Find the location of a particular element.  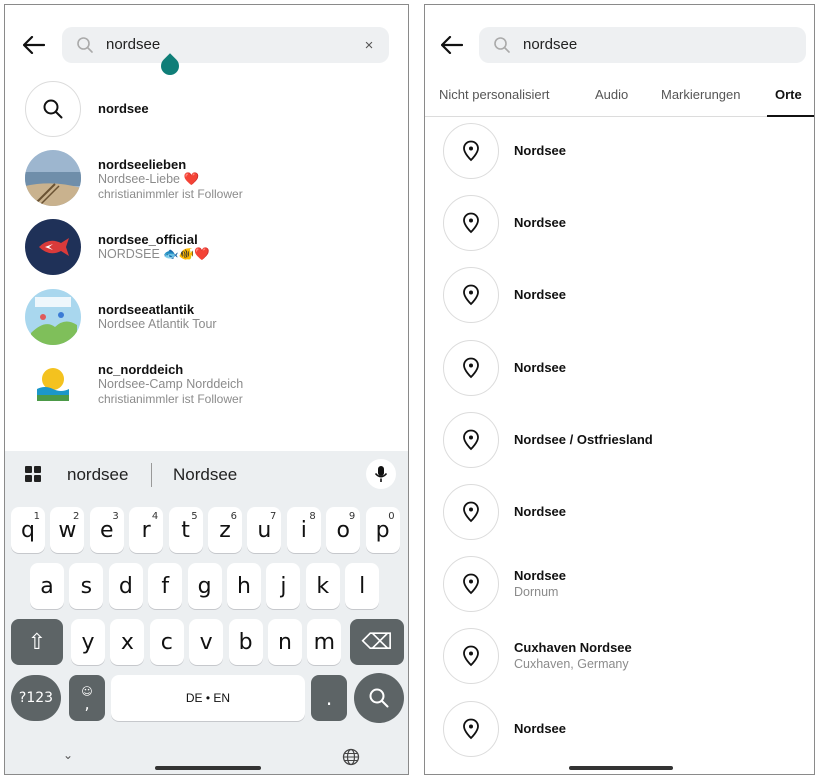

clear-icon: × is located at coordinates (369, 45).